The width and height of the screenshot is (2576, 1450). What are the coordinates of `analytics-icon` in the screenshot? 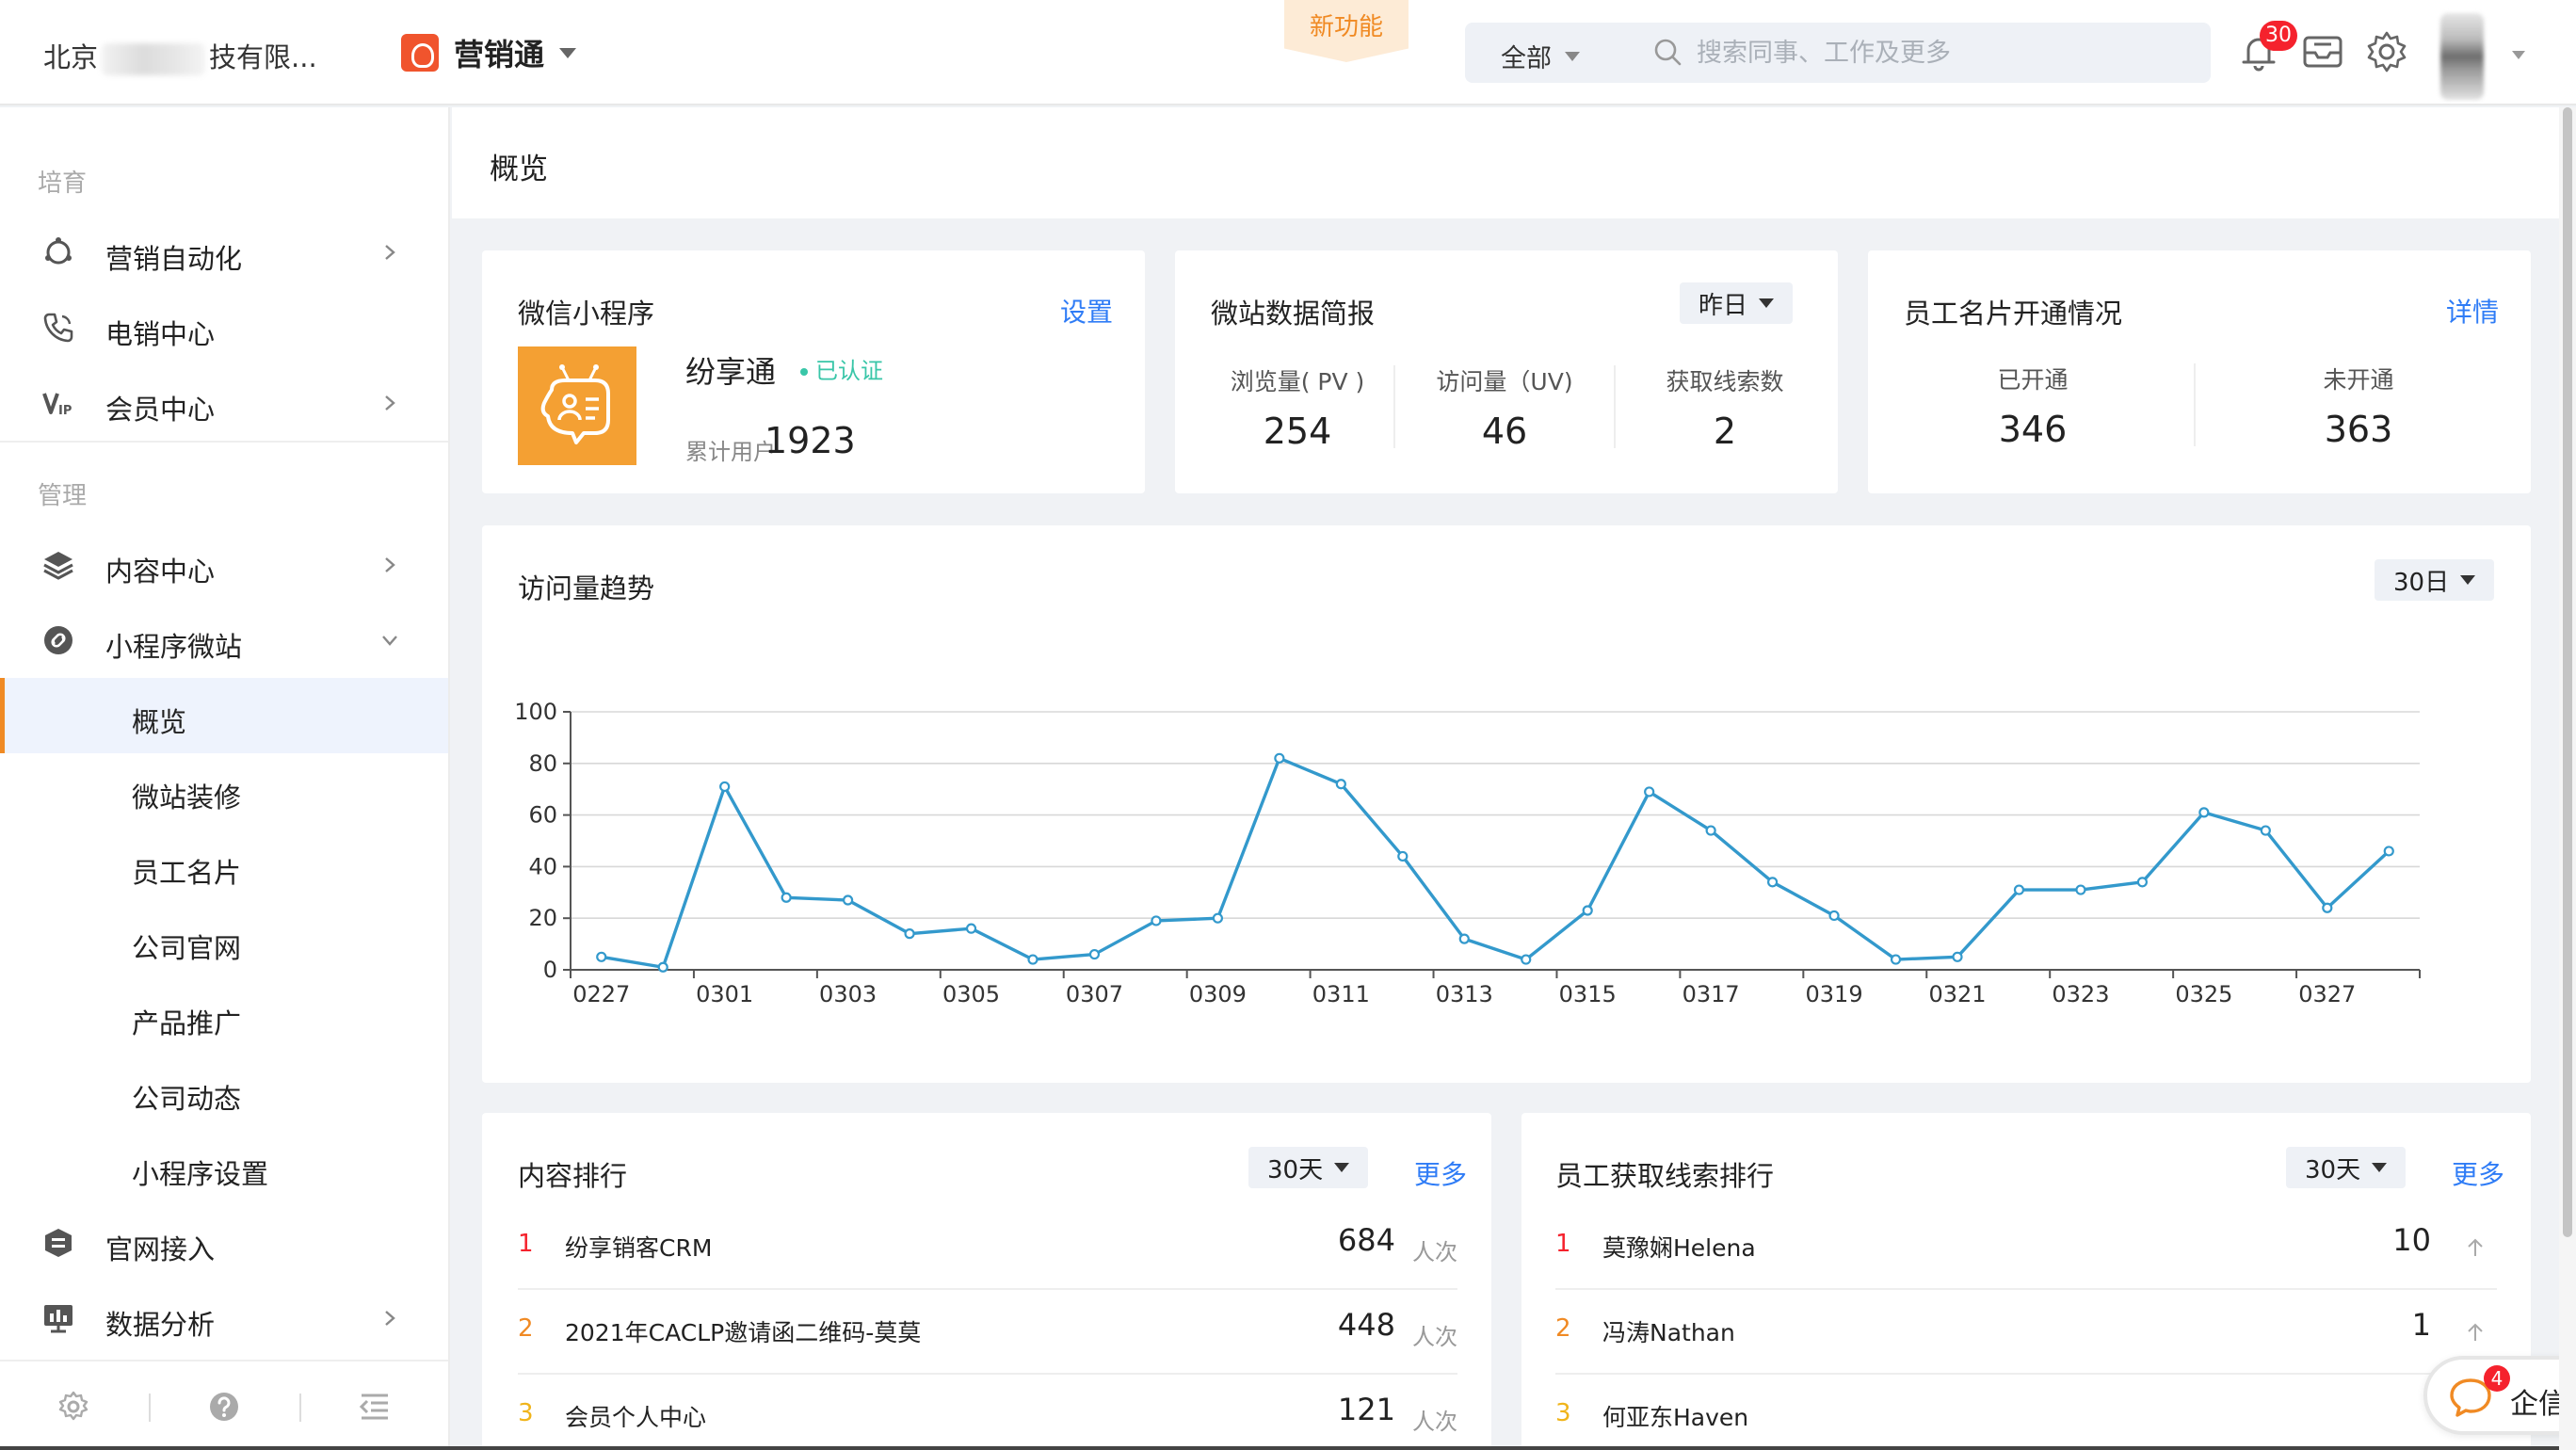 It's located at (58, 1319).